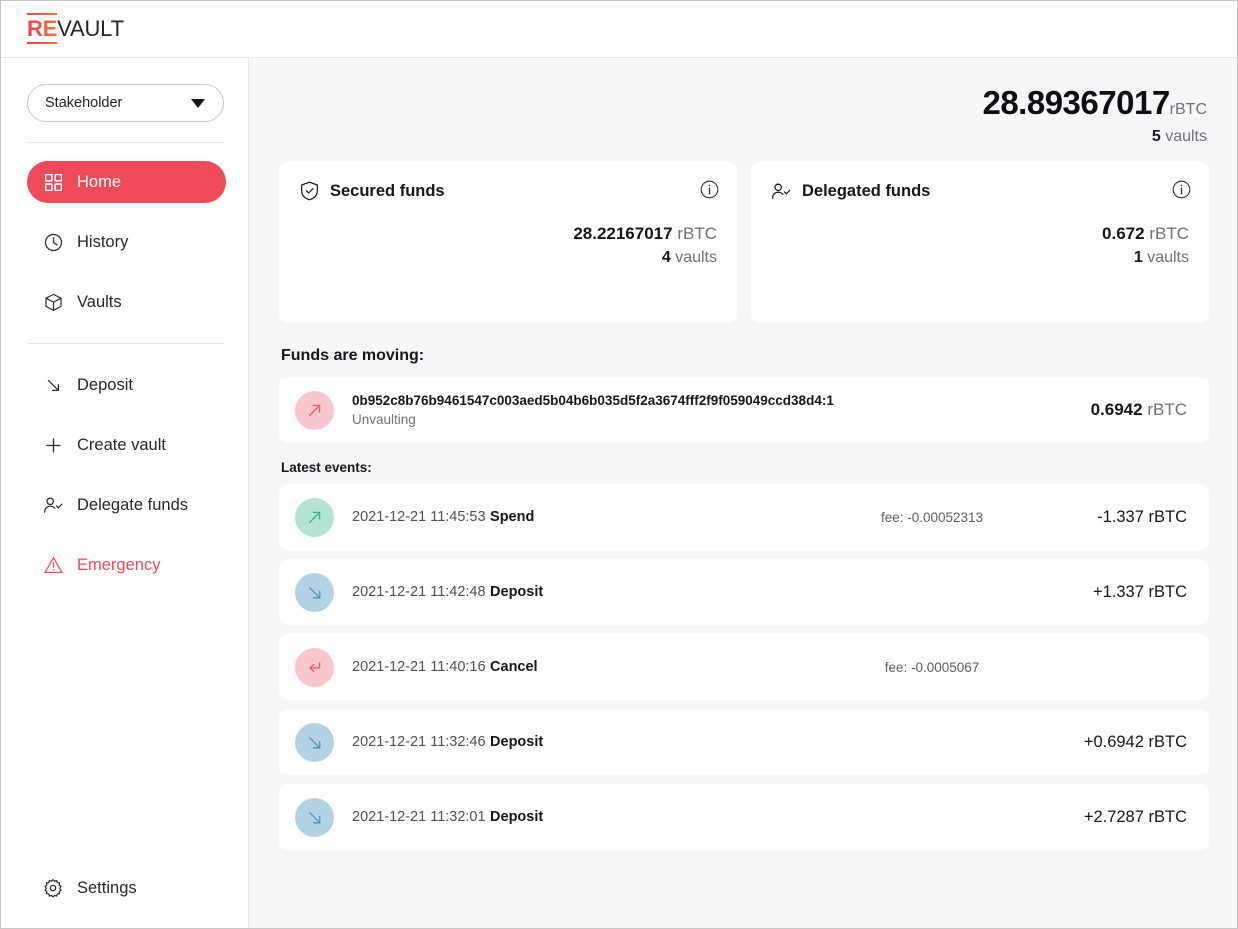  I want to click on event-row-date: 2021-12-21 11:42:48, so click(419, 592).